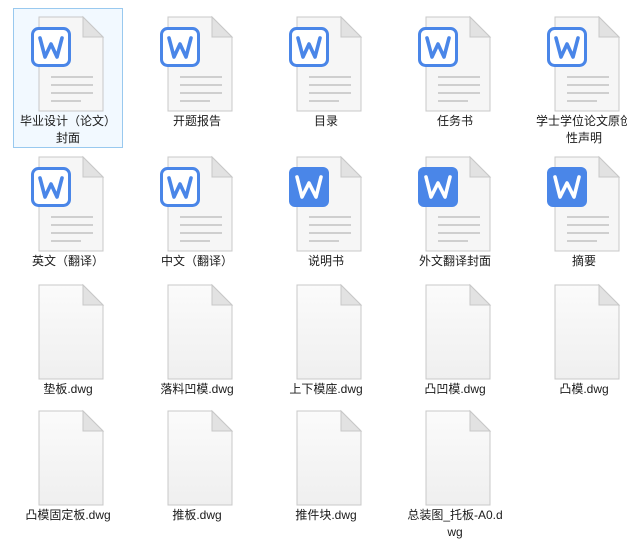 This screenshot has width=627, height=541. I want to click on file-name-label: 外文翻译封面, so click(454, 261).